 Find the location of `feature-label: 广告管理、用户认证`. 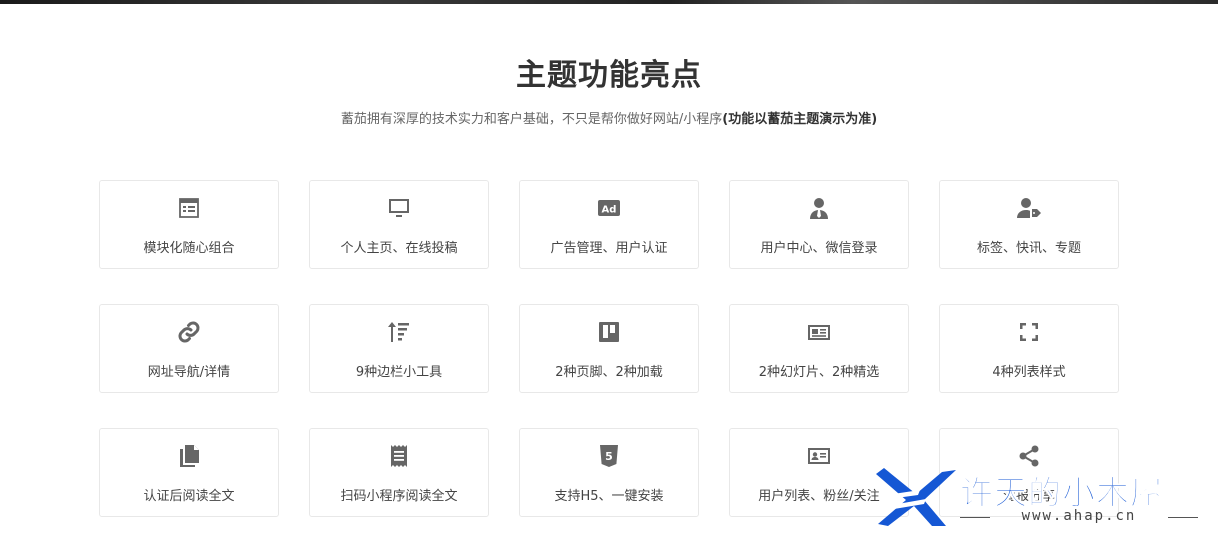

feature-label: 广告管理、用户认证 is located at coordinates (609, 248).